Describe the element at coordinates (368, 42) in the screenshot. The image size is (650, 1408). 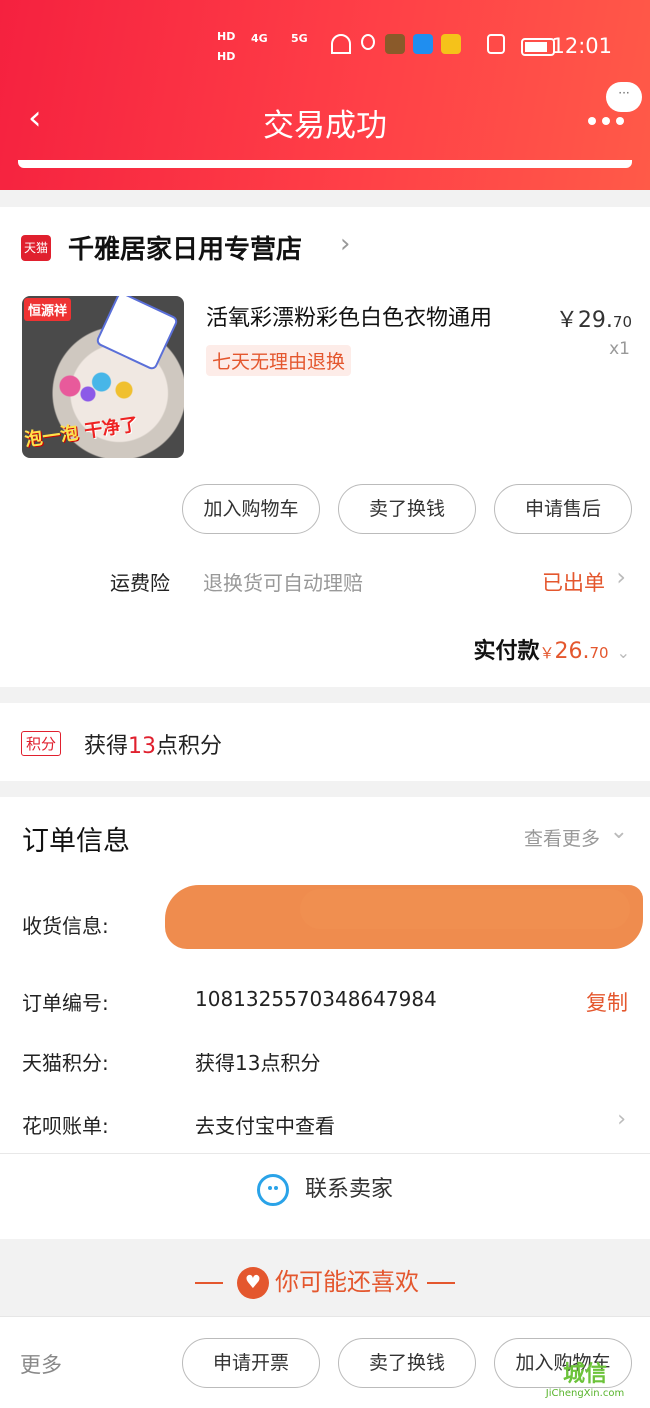
I see `shield-icon` at that location.